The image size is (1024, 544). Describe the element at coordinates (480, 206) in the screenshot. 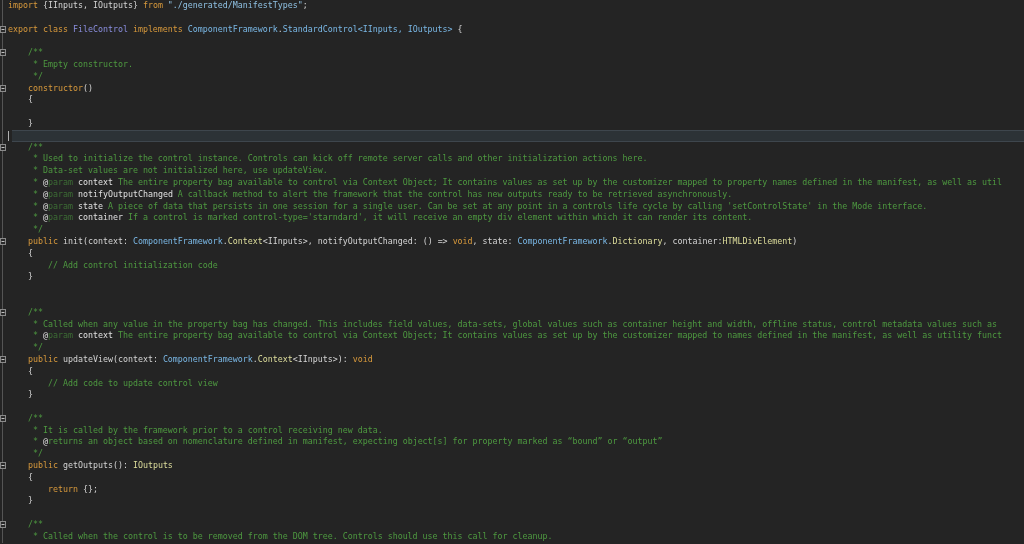

I see `code-line: * @param state A piece of data that persists in one session for a single user. Can be set at any point in a controls life cycle by calling 'setControlState' in the Mode interface.` at that location.